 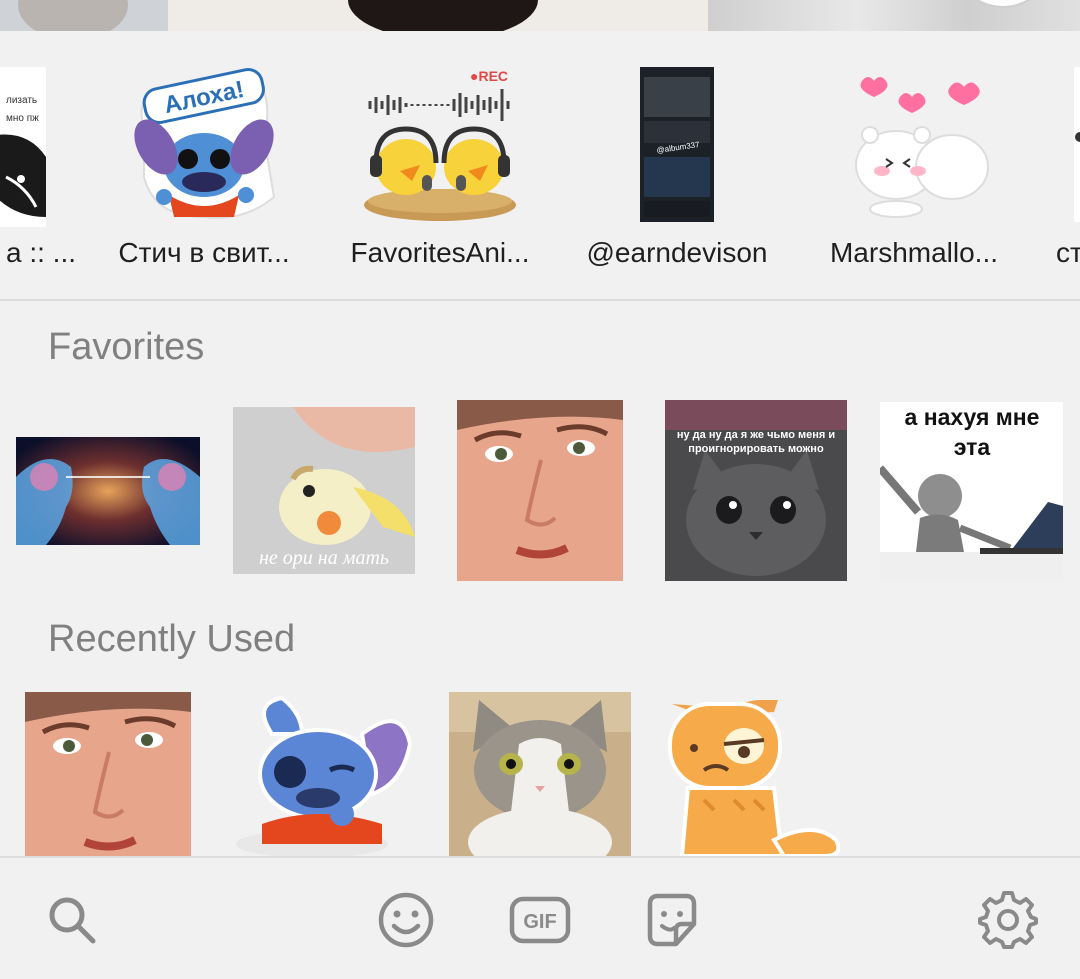 I want to click on gif-tab-button: GIF, so click(x=540, y=920).